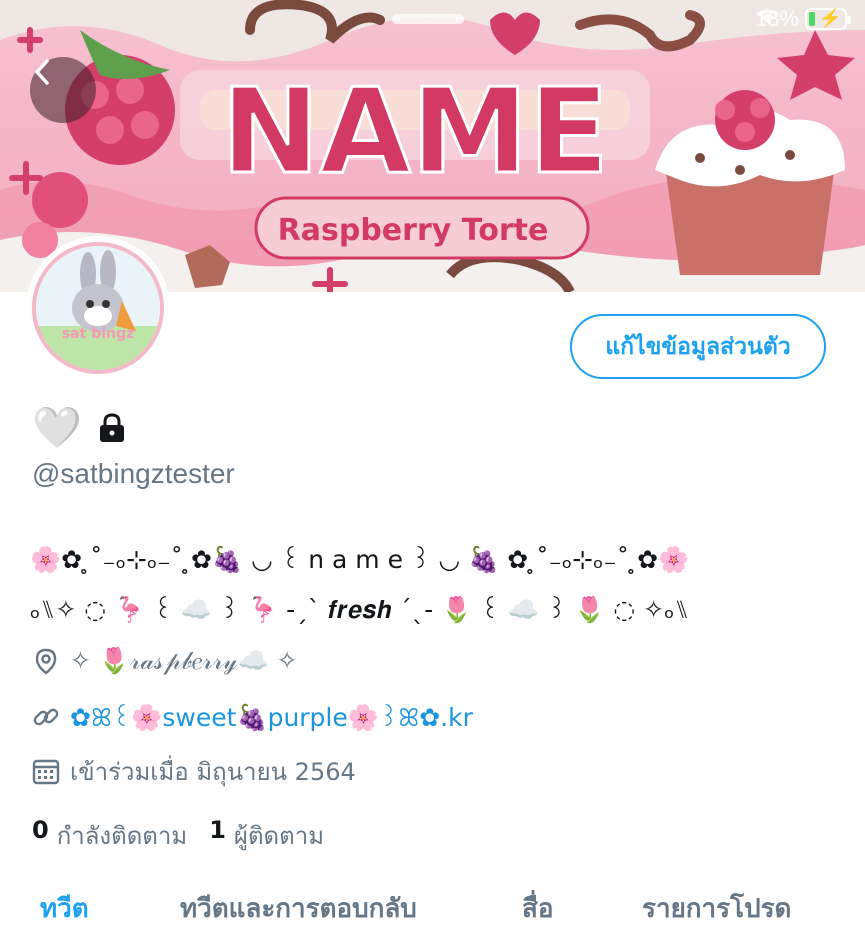 The image size is (865, 947). I want to click on following-link: 0 กำลังติดตาม, so click(109, 835).